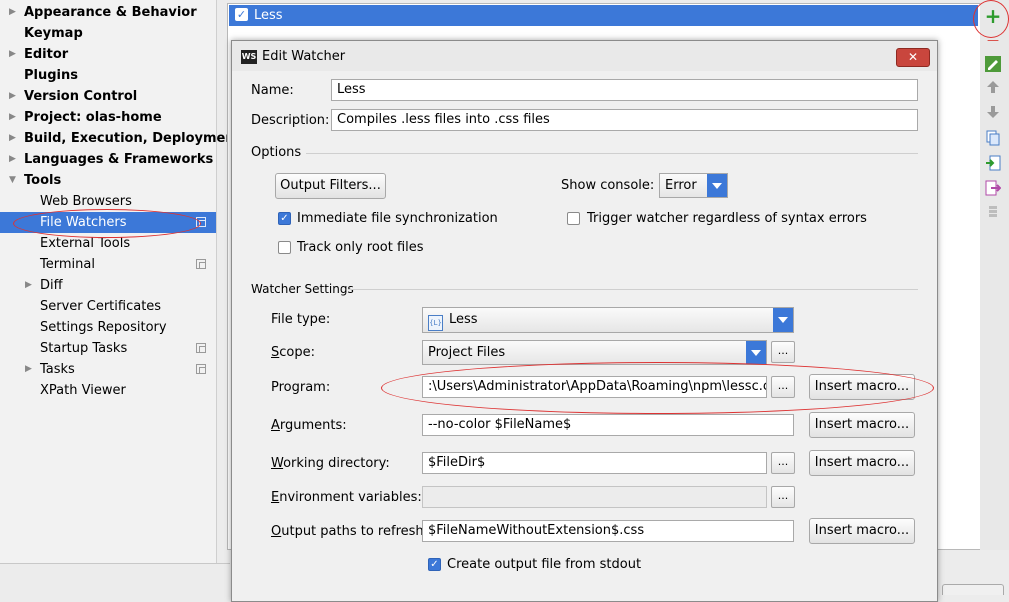 This screenshot has width=1009, height=602. What do you see at coordinates (272, 90) in the screenshot?
I see `name-label: Name:` at bounding box center [272, 90].